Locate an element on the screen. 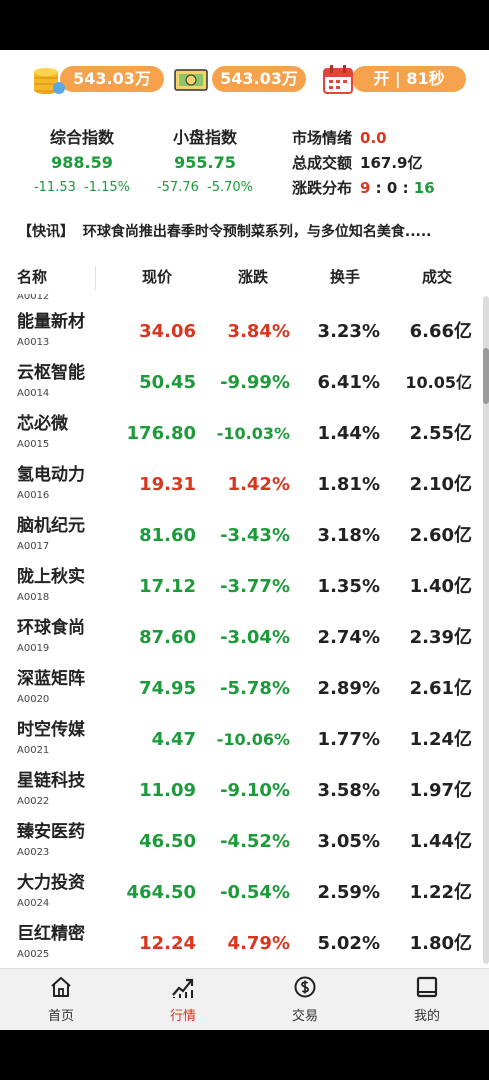 Image resolution: width=489 pixels, height=1080 pixels. stock-volume: 1.40亿 is located at coordinates (440, 586).